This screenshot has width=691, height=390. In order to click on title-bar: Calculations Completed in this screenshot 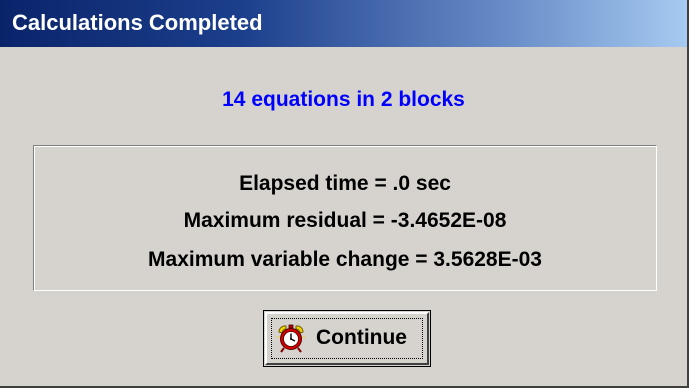, I will do `click(343, 23)`.